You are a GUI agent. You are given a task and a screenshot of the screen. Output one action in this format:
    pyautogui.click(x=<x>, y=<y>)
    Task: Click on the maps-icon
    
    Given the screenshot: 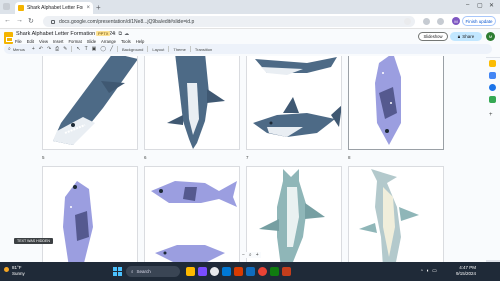 What is the action you would take?
    pyautogui.click(x=492, y=99)
    